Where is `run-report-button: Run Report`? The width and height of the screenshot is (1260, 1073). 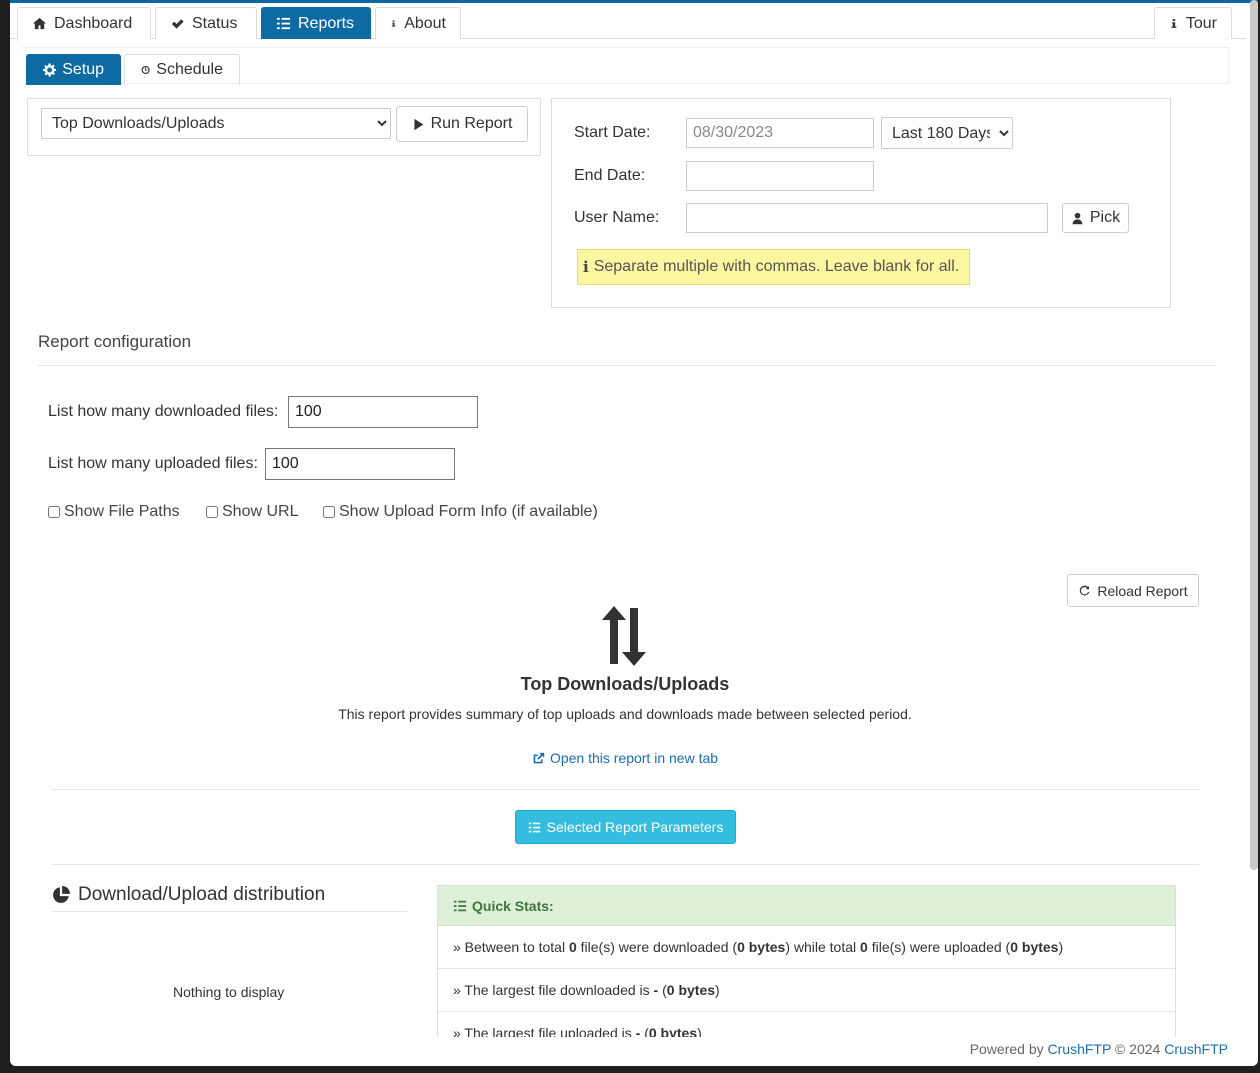
run-report-button: Run Report is located at coordinates (462, 124).